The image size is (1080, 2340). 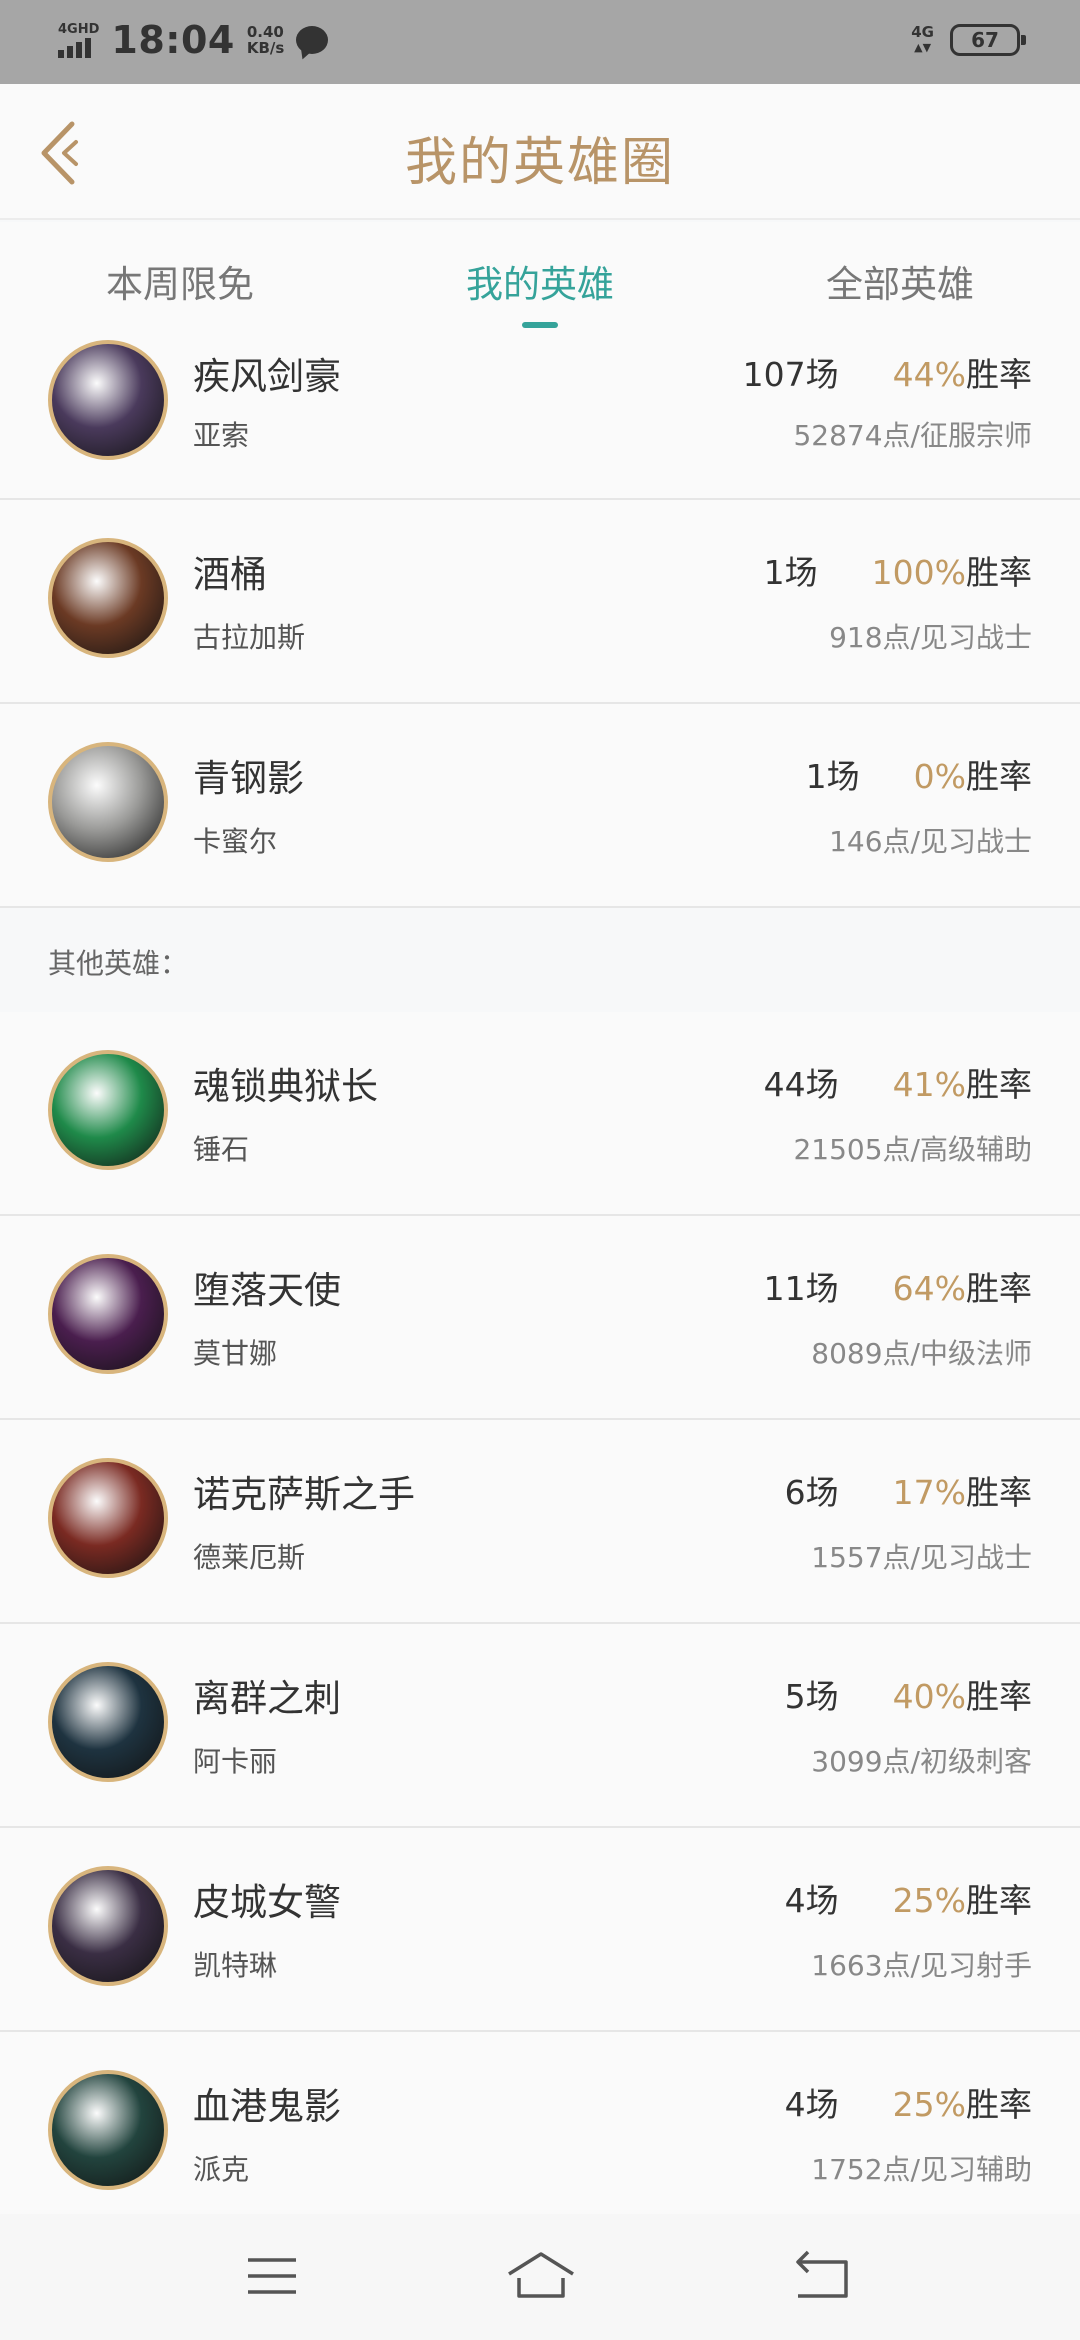 What do you see at coordinates (235, 1353) in the screenshot?
I see `hero-subname: 莫甘娜` at bounding box center [235, 1353].